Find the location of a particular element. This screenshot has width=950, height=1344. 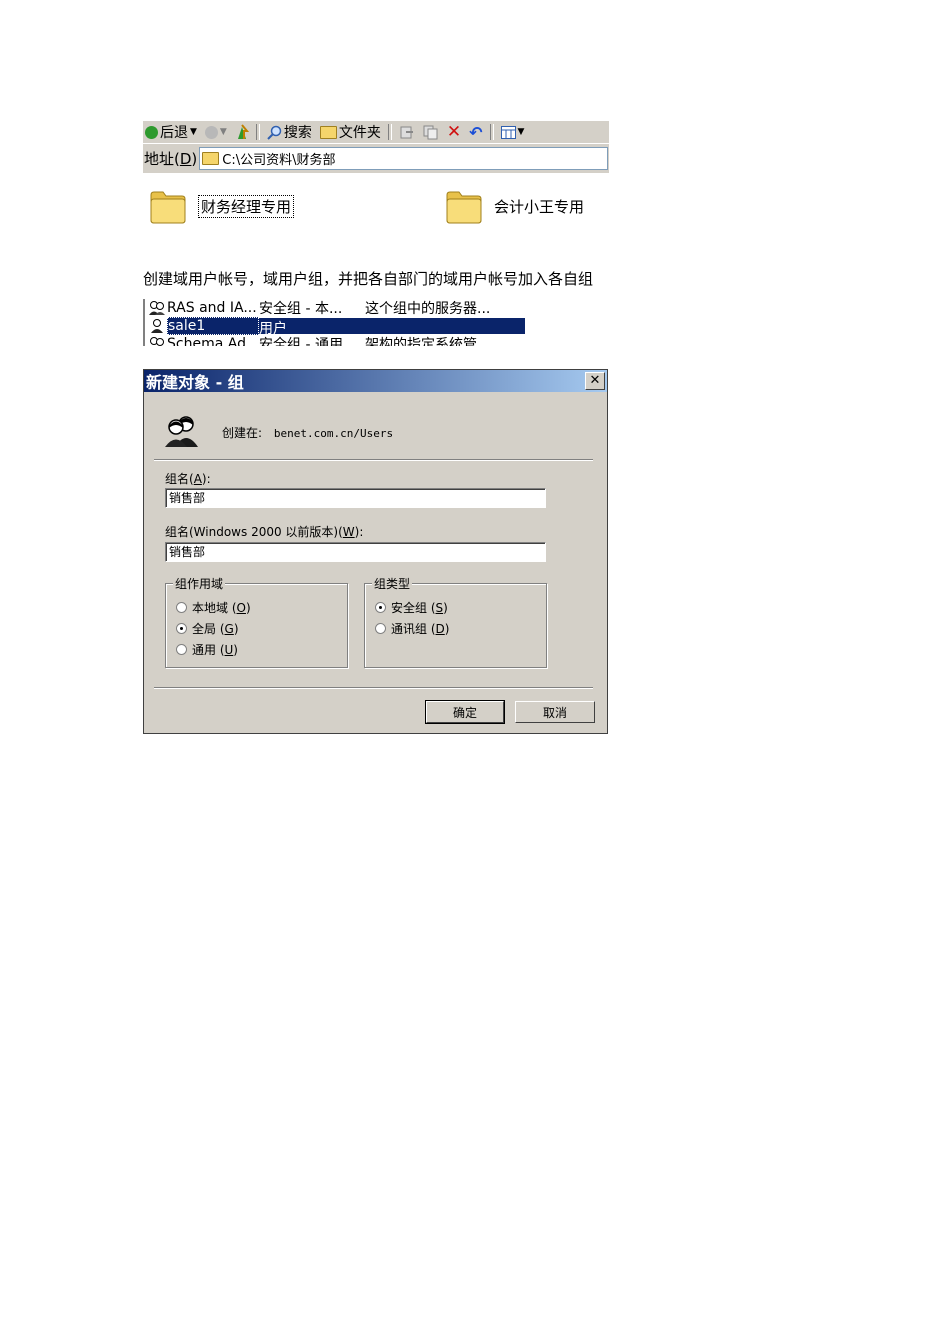

address-label: 地址(D) is located at coordinates (171, 159).